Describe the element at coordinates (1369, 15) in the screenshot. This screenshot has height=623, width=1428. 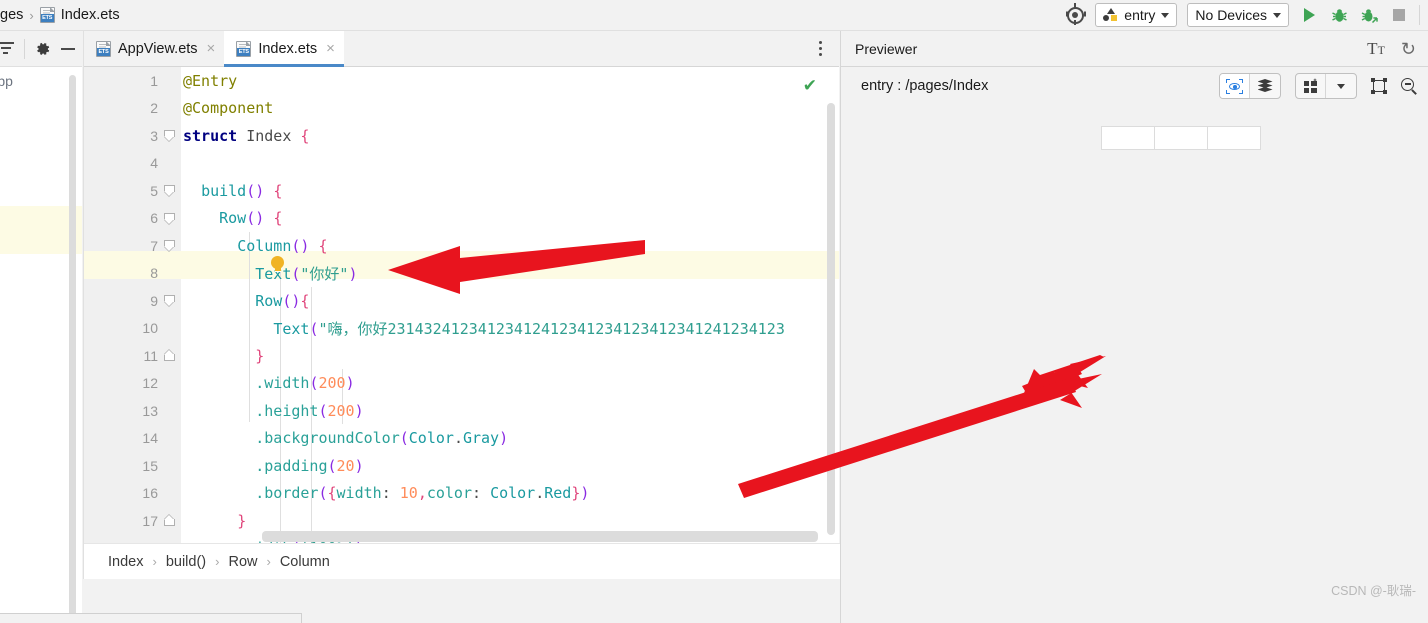
I see `attach-debugger-button` at that location.